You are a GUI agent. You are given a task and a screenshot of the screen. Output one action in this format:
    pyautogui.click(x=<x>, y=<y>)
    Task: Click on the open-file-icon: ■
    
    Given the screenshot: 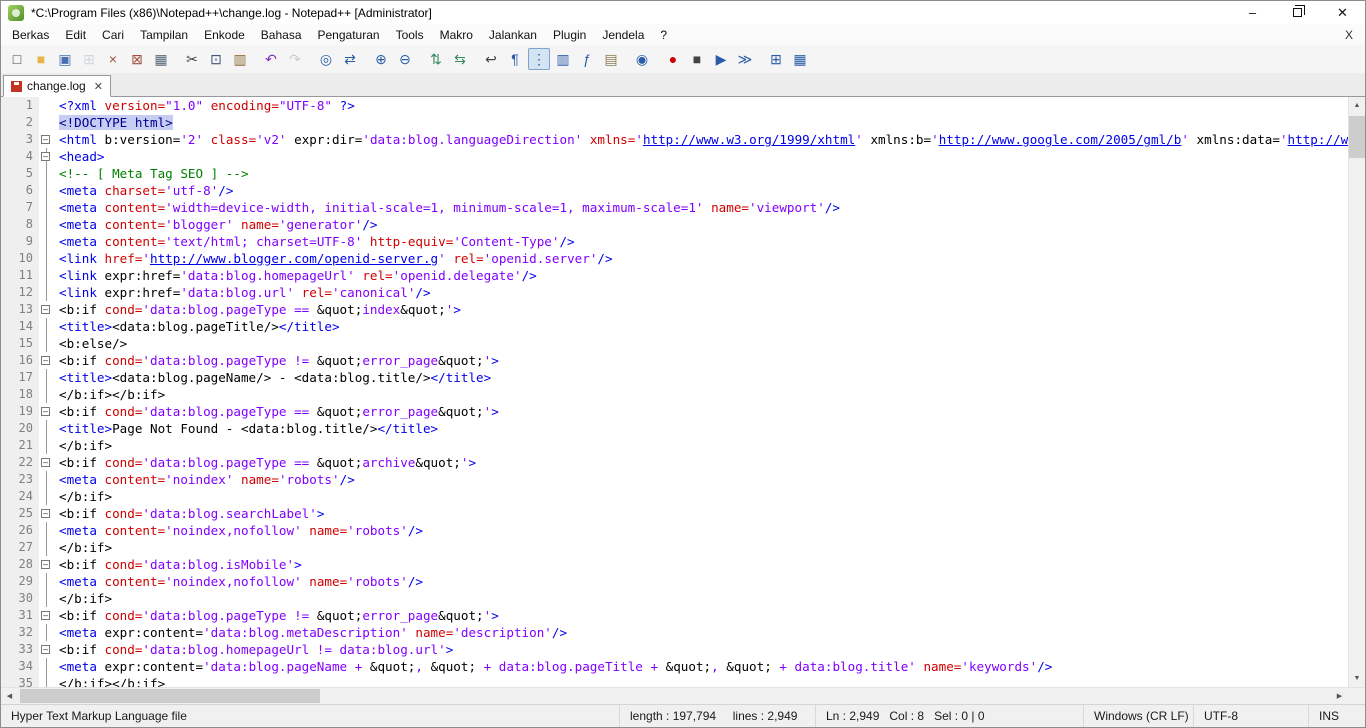 What is the action you would take?
    pyautogui.click(x=41, y=59)
    